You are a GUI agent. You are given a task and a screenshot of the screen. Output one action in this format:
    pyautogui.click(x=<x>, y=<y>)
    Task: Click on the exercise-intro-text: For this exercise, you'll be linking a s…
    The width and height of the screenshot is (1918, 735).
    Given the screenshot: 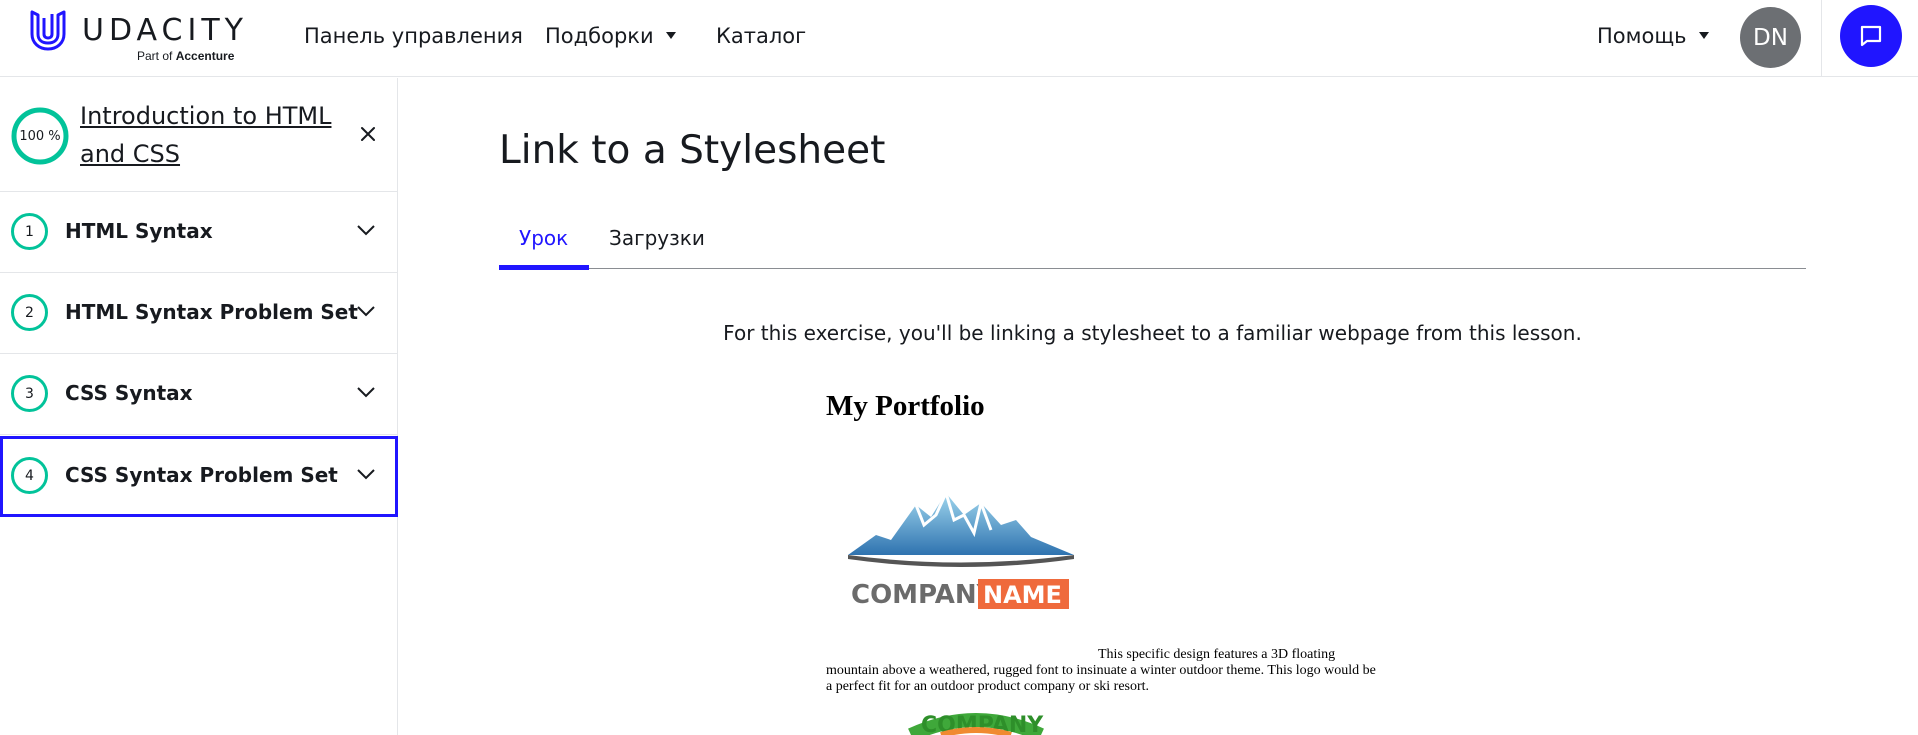 What is the action you would take?
    pyautogui.click(x=1152, y=333)
    